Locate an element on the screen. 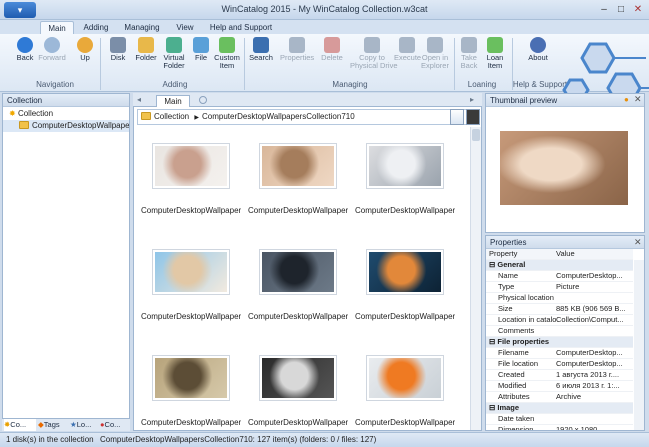  loan-item-button: Loan Item is located at coordinates (495, 59).